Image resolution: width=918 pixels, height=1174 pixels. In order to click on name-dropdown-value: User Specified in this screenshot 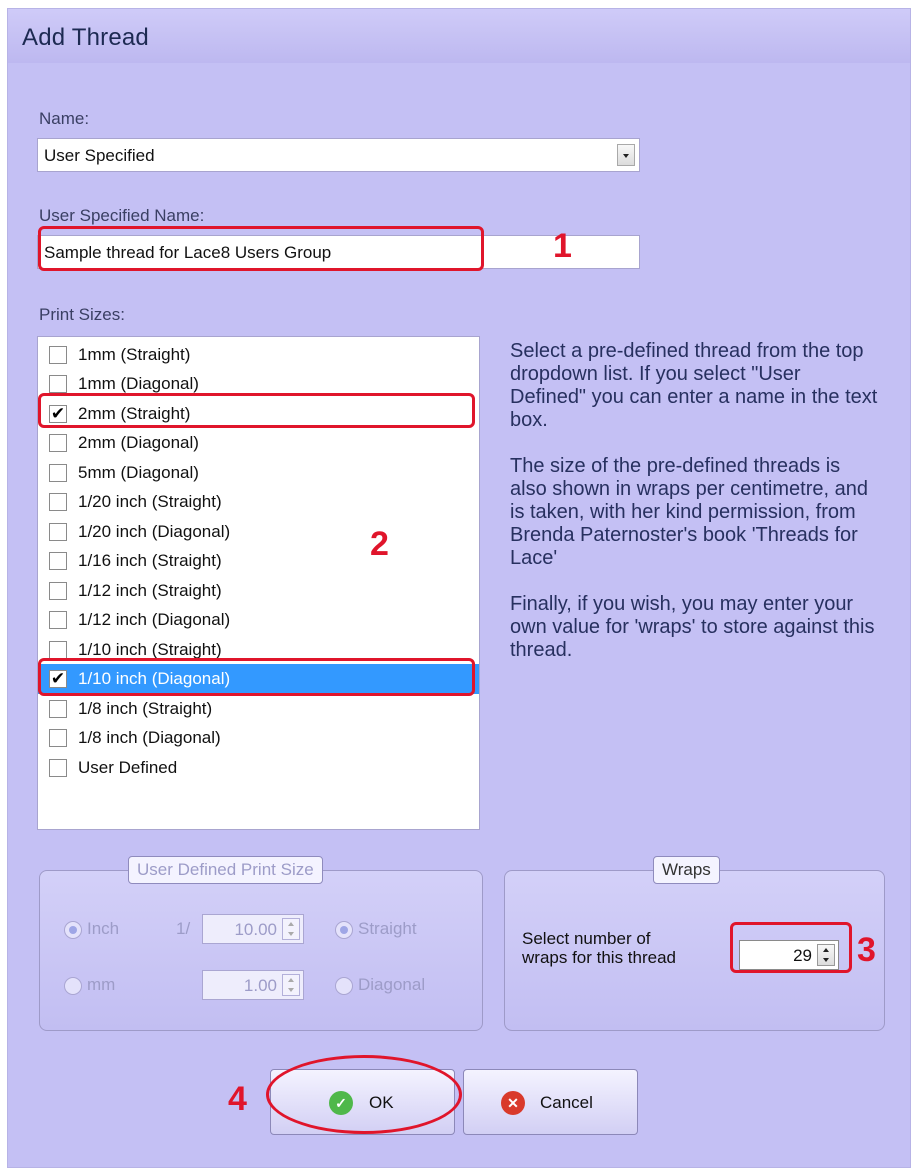, I will do `click(99, 155)`.